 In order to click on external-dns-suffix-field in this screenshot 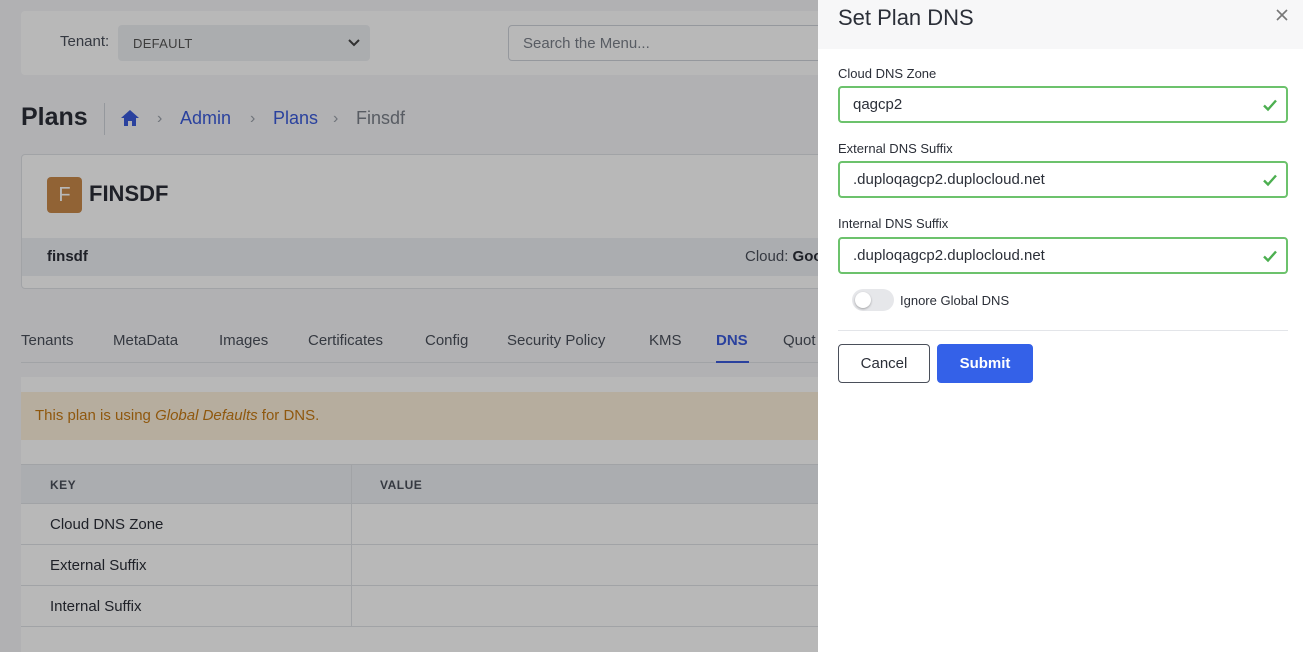, I will do `click(1063, 179)`.